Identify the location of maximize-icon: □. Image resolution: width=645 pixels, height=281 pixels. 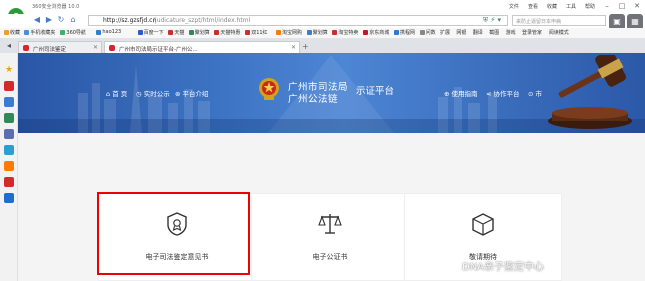
(622, 6).